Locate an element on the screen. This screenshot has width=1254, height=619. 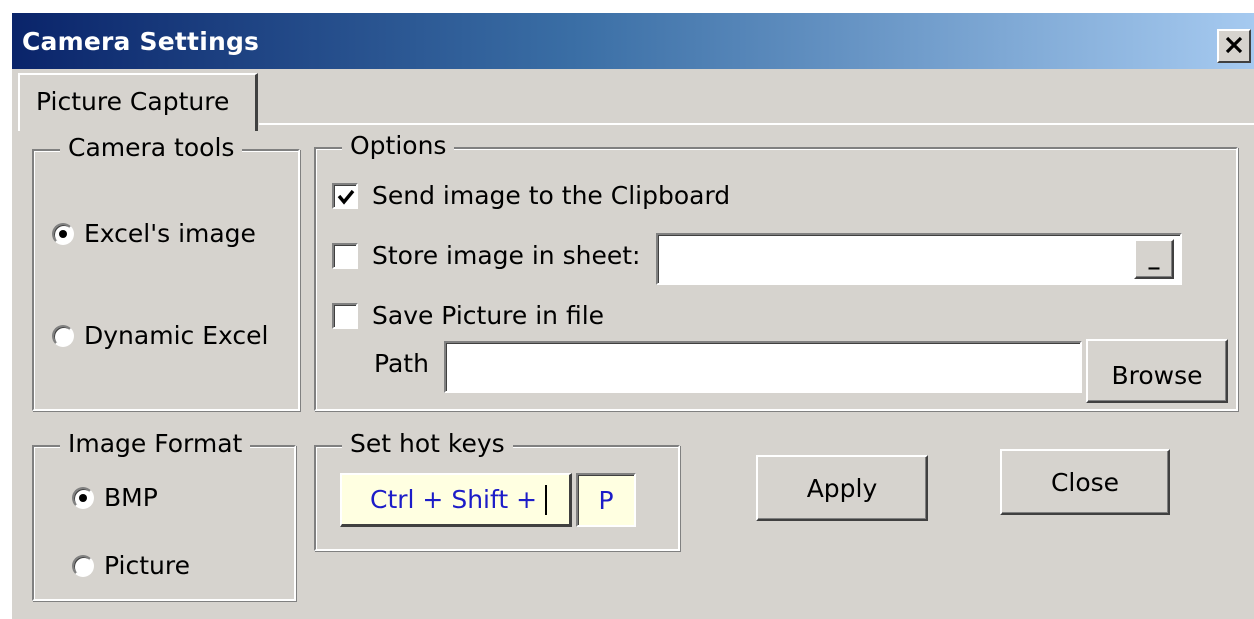
sheet-picker-button: _ is located at coordinates (1154, 259).